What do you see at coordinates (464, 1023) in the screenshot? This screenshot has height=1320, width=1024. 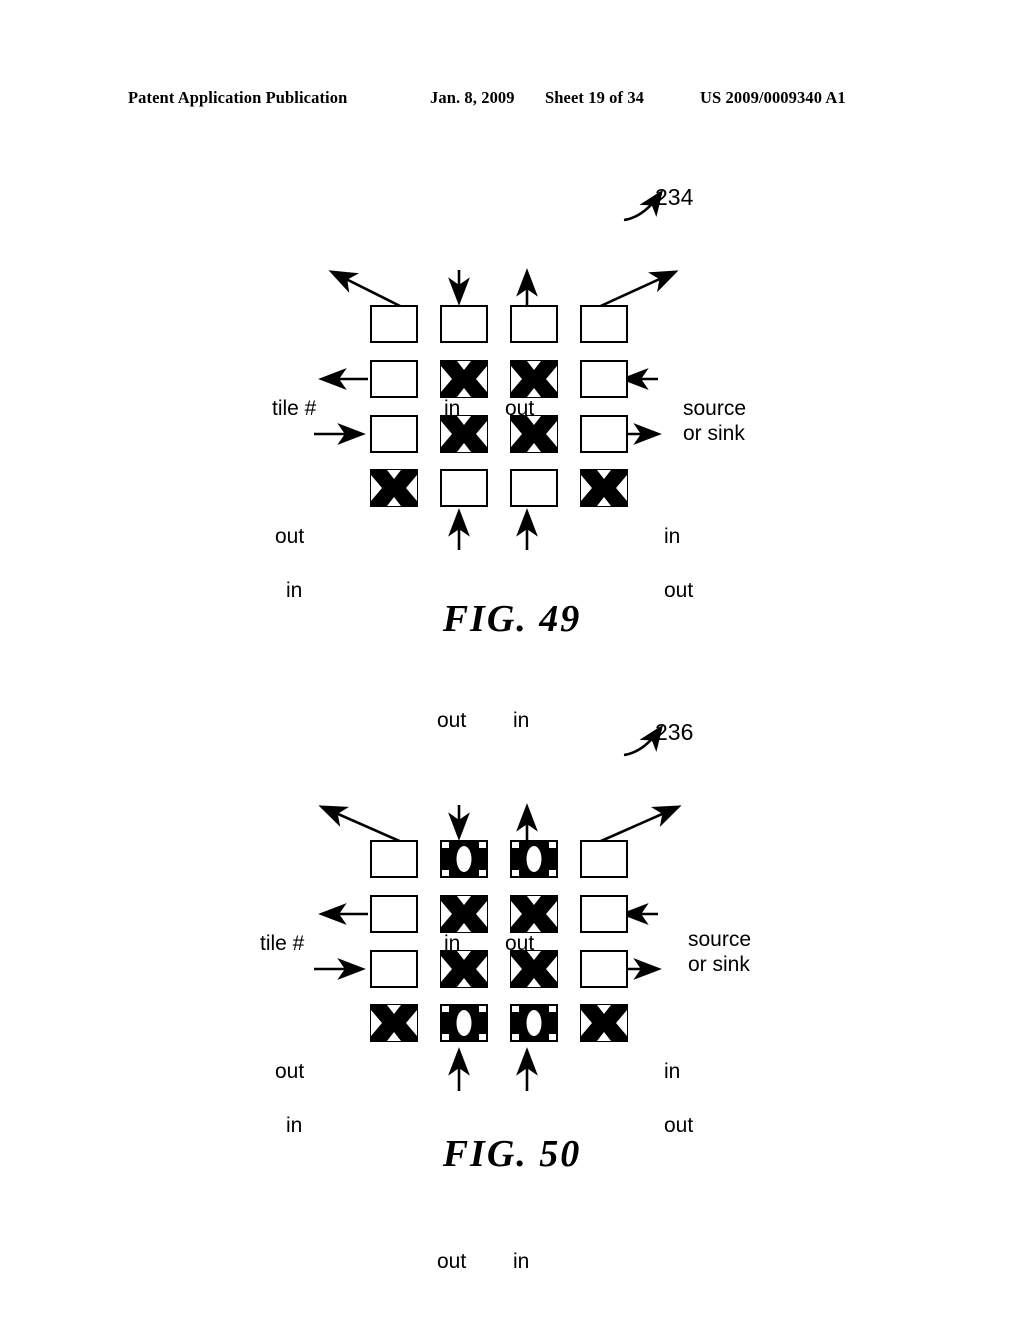 I see `grid-cell-r3c1-o` at bounding box center [464, 1023].